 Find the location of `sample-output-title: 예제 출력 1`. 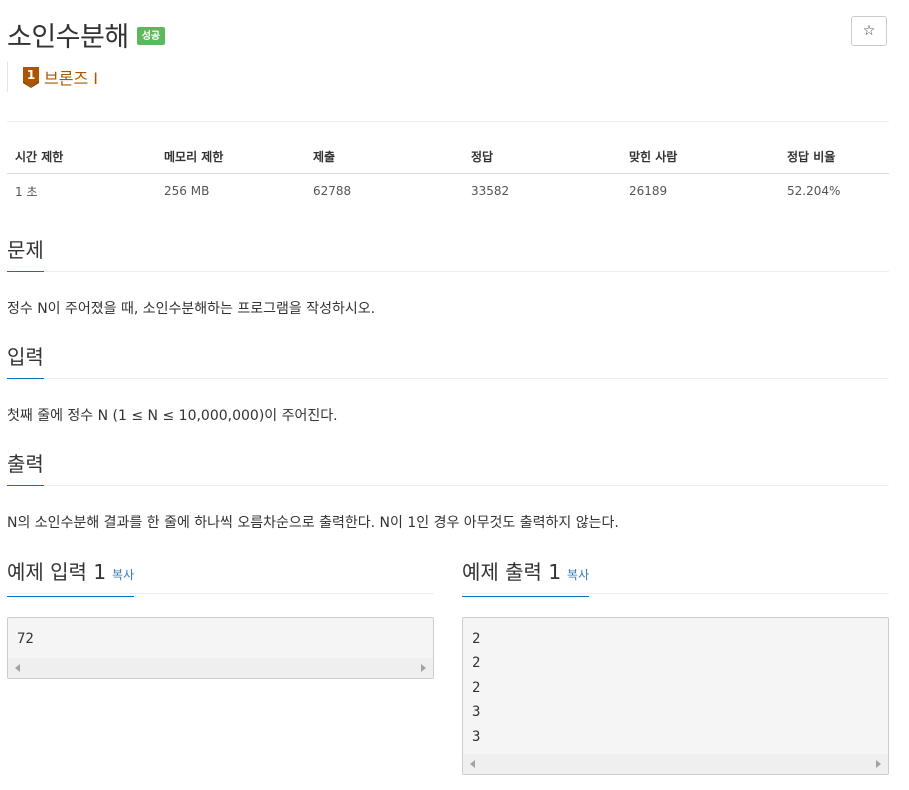

sample-output-title: 예제 출력 1 is located at coordinates (512, 572).